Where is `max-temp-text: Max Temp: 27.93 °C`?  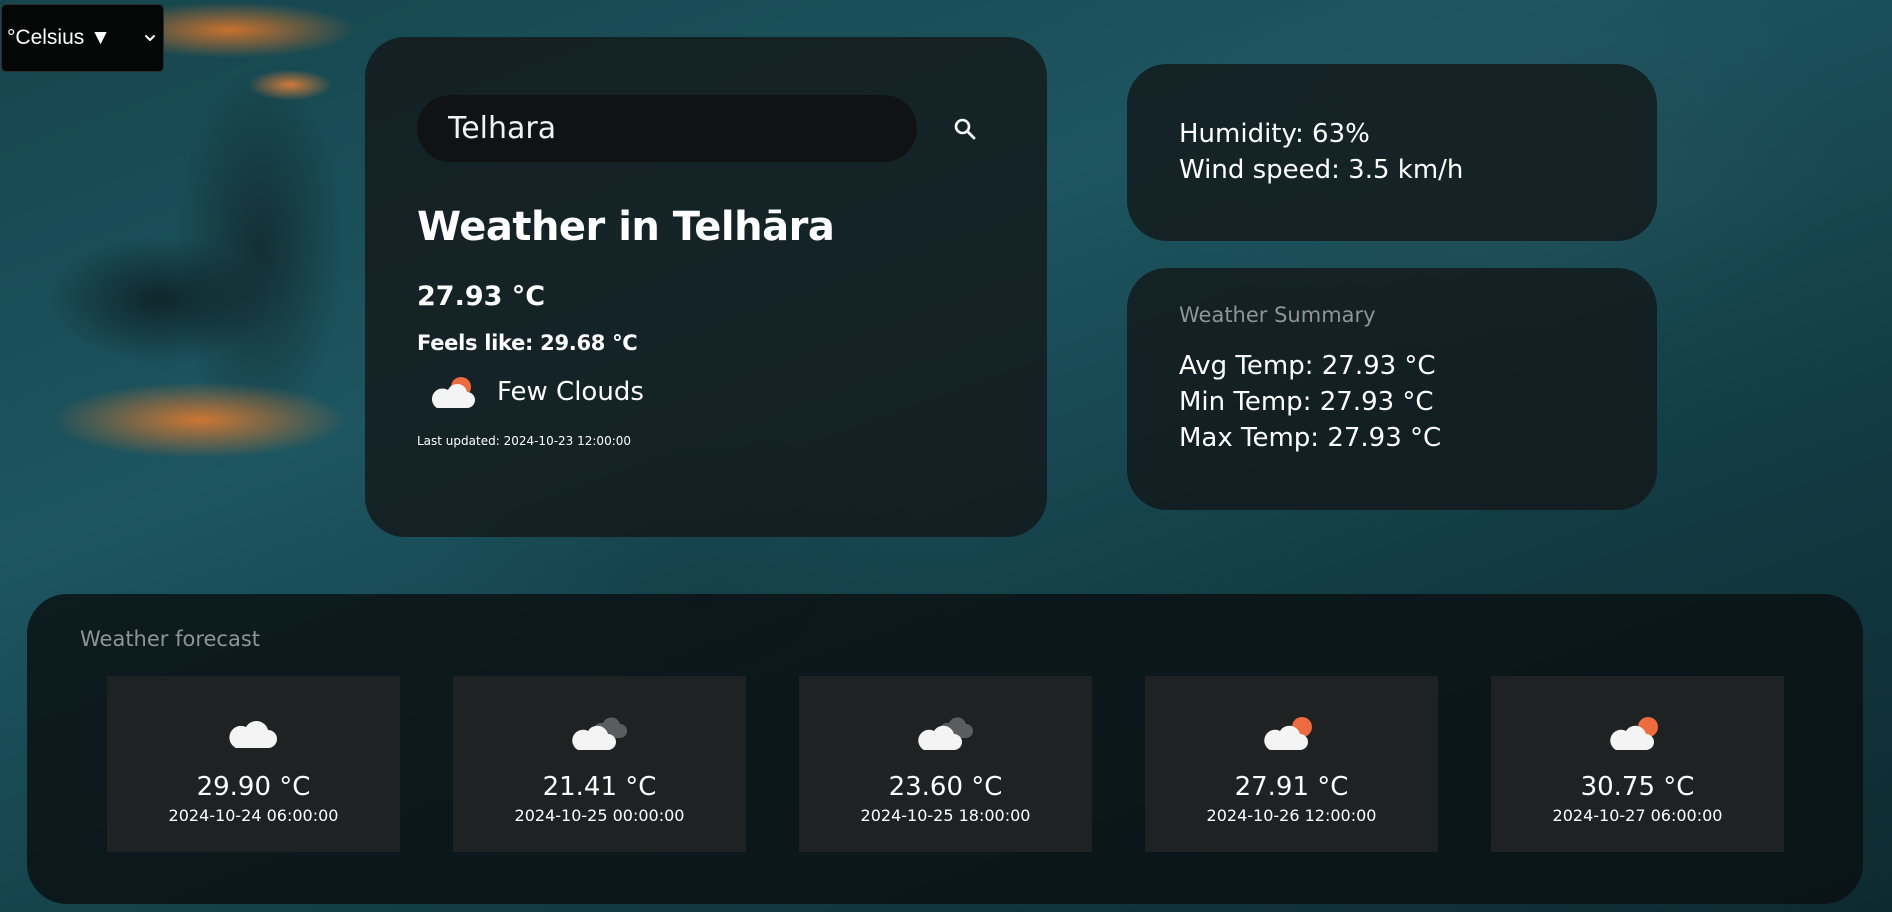
max-temp-text: Max Temp: 27.93 °C is located at coordinates (1310, 438).